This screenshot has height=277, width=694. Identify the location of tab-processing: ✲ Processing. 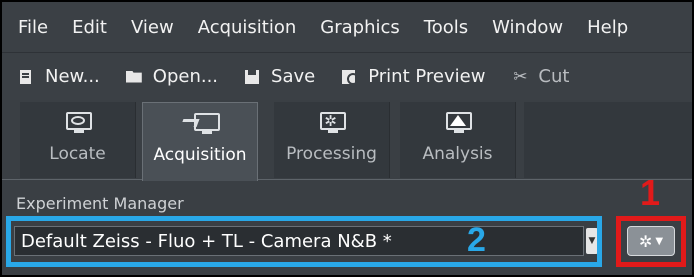
(332, 140).